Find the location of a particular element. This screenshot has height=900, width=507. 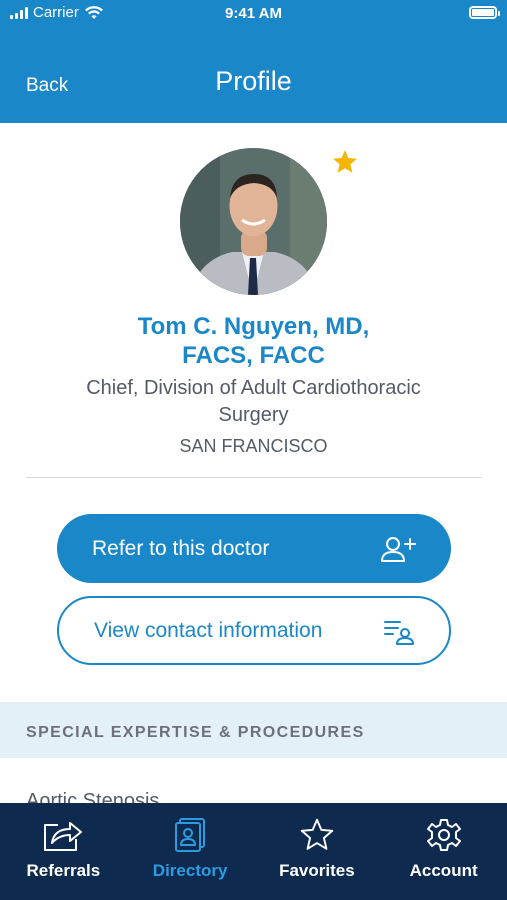

battery-icon is located at coordinates (484, 12).